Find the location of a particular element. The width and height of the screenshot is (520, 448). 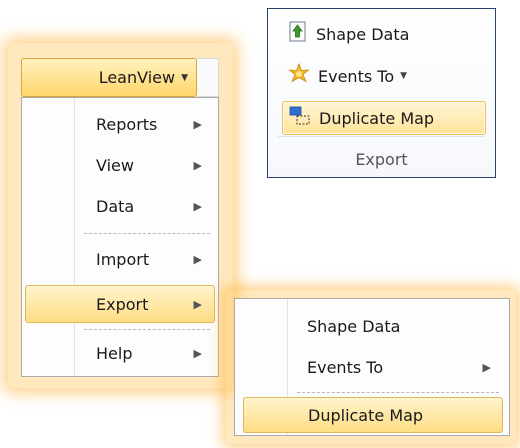

submenu-item-duplicate-map: Duplicate Map is located at coordinates (373, 415).